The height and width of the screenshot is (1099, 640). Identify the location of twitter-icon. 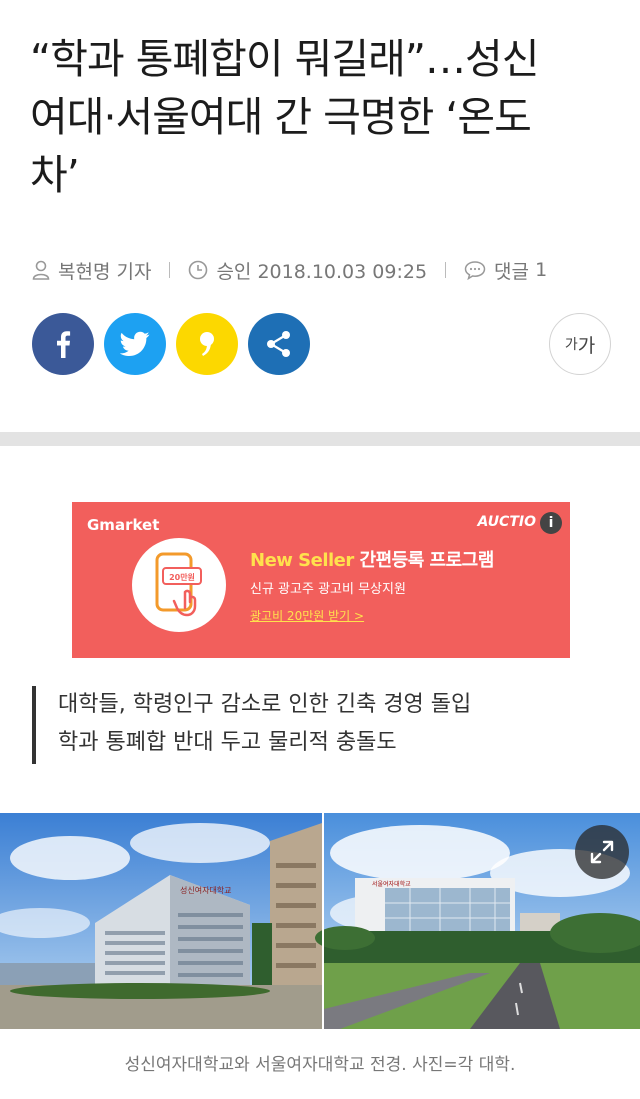
(135, 343).